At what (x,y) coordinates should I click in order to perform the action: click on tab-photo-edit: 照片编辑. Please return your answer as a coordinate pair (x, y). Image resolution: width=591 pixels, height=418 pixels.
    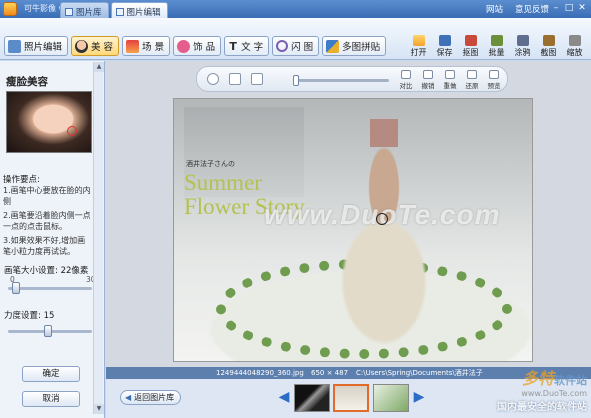
    Looking at the image, I should click on (36, 46).